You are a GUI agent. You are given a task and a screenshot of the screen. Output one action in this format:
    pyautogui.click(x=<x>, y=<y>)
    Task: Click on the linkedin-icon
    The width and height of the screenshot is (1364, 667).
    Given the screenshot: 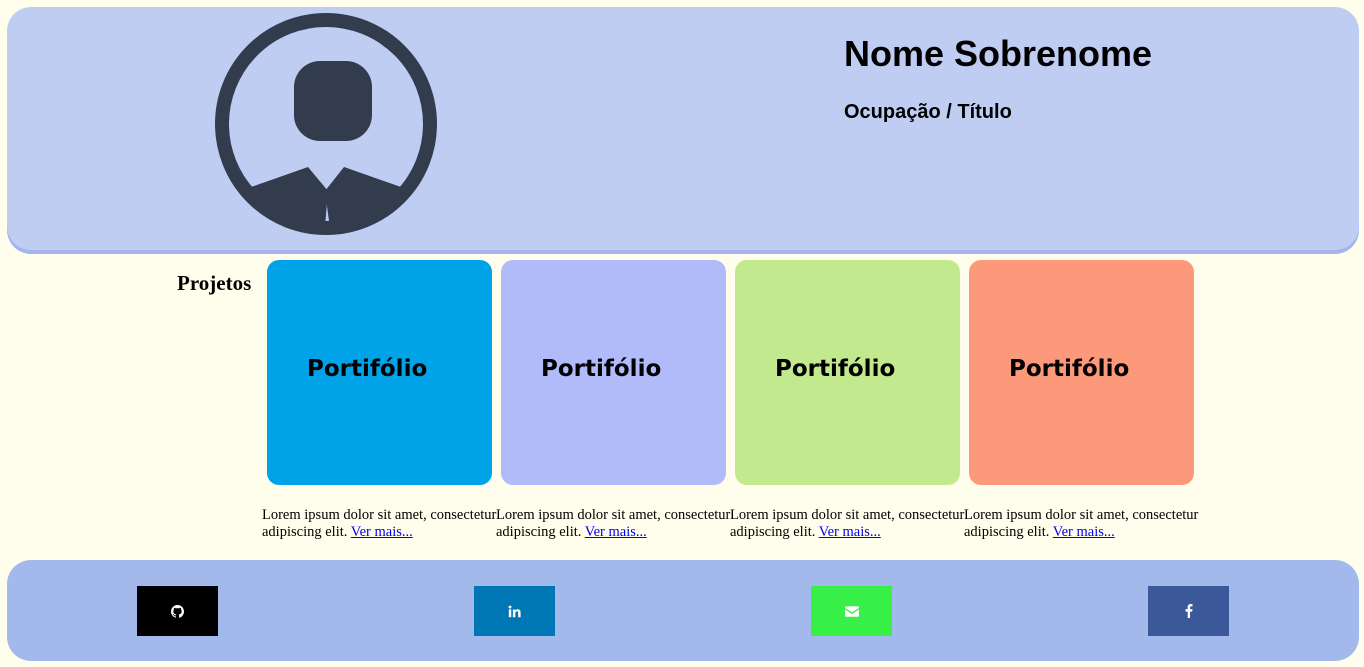 What is the action you would take?
    pyautogui.click(x=514, y=611)
    